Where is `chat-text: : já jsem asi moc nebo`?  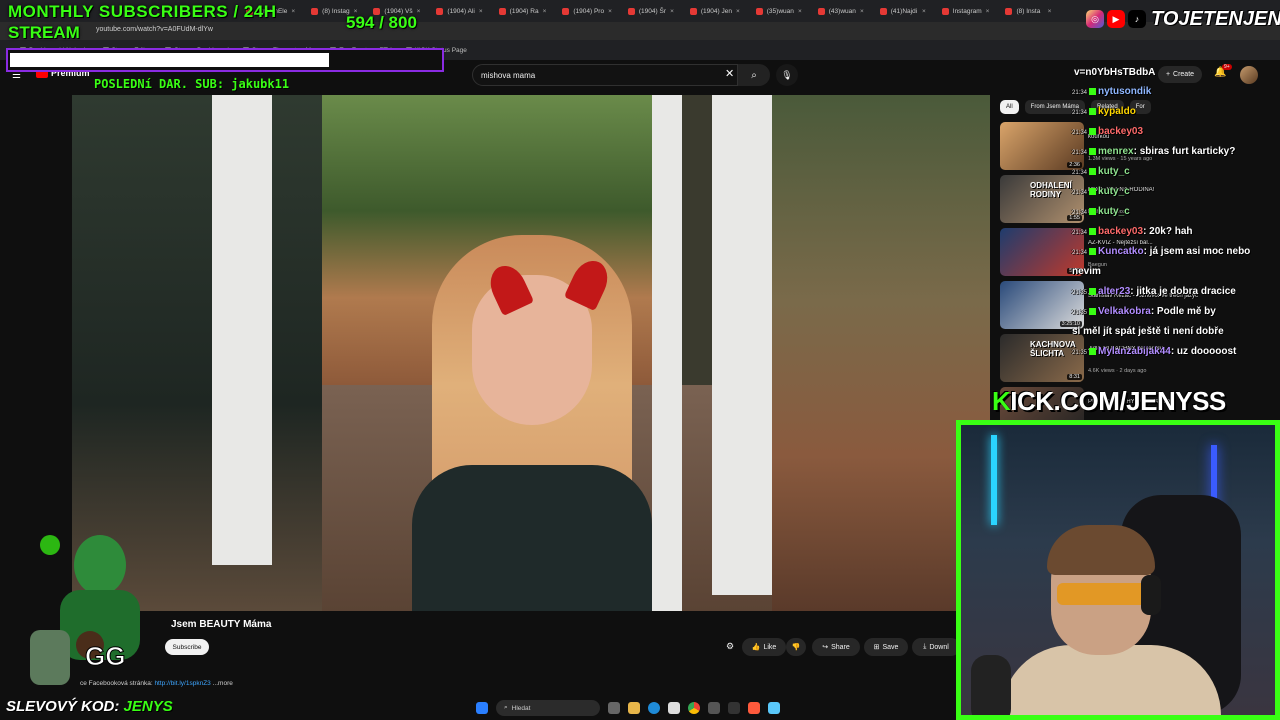 chat-text: : já jsem asi moc nebo is located at coordinates (1197, 251).